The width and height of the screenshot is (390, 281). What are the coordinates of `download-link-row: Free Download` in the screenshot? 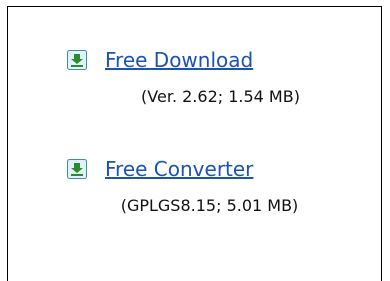 It's located at (160, 60).